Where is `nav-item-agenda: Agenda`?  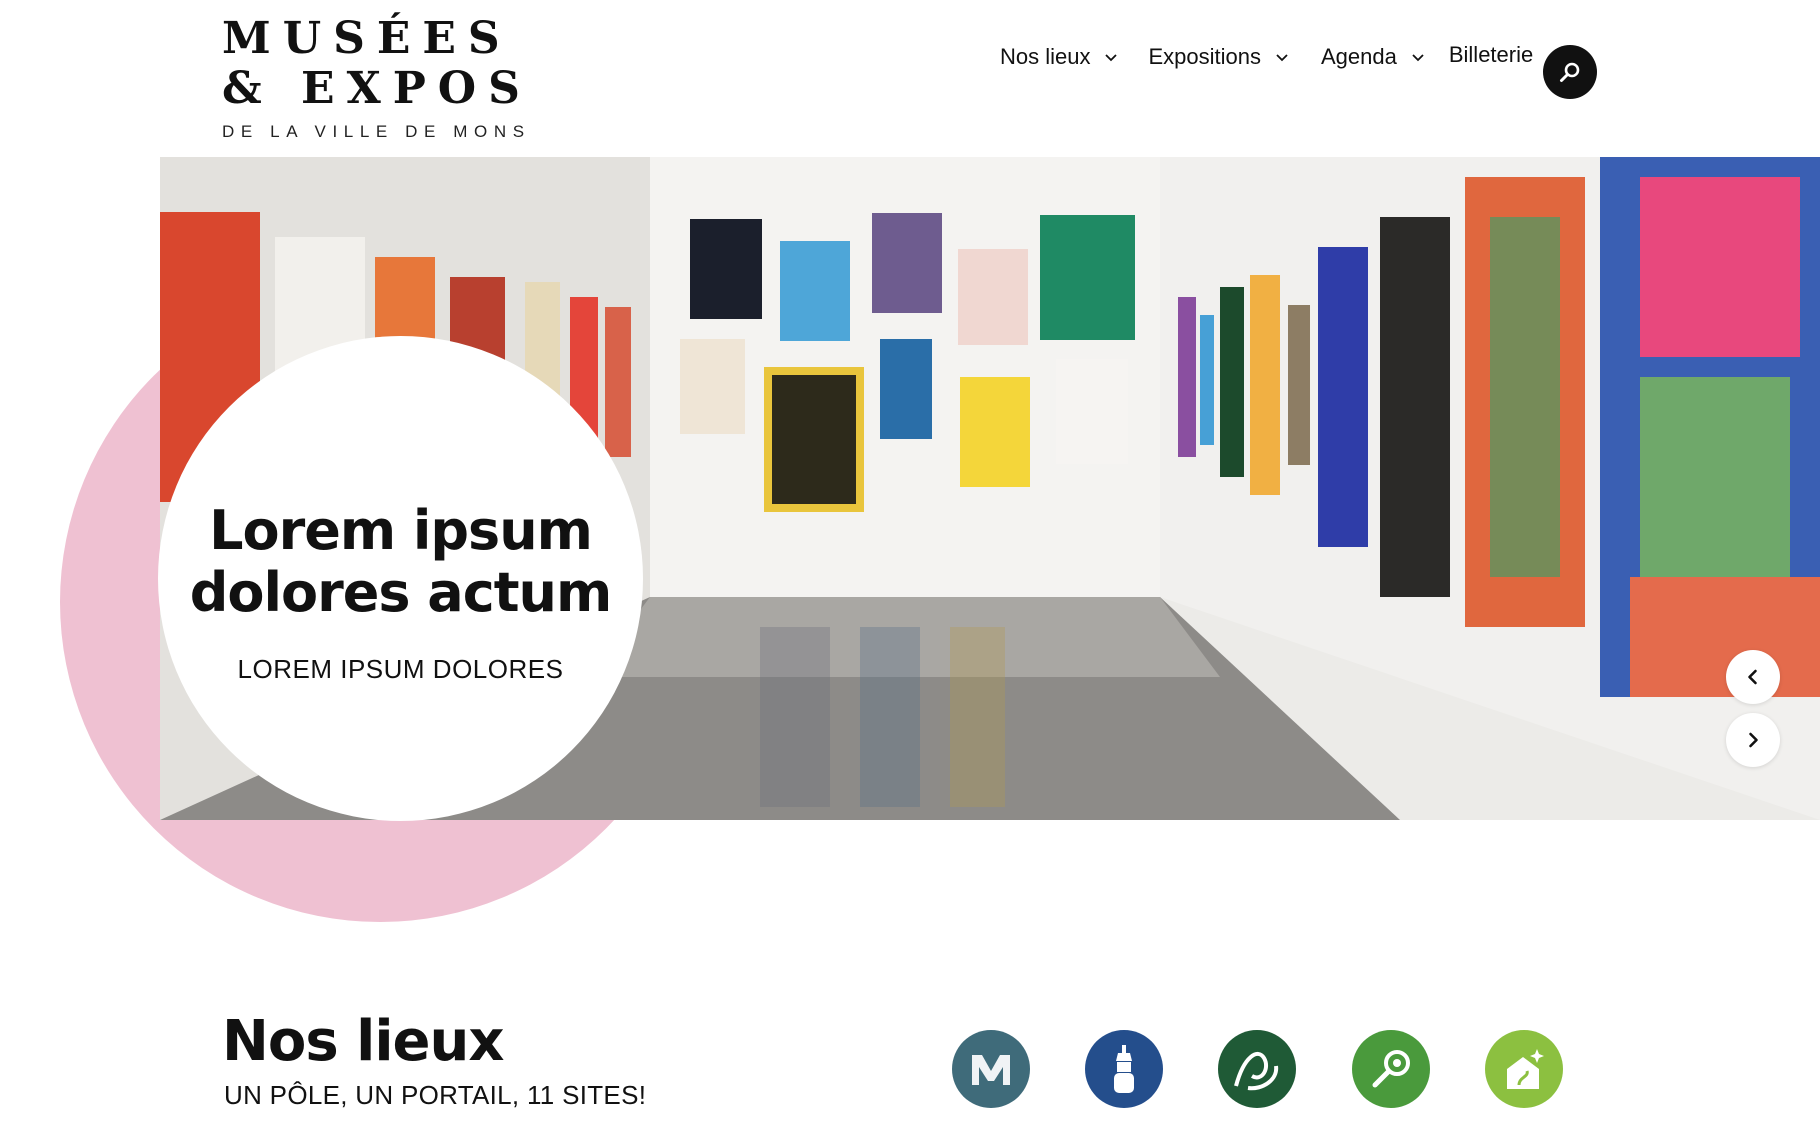
nav-item-agenda: Agenda is located at coordinates (1373, 57).